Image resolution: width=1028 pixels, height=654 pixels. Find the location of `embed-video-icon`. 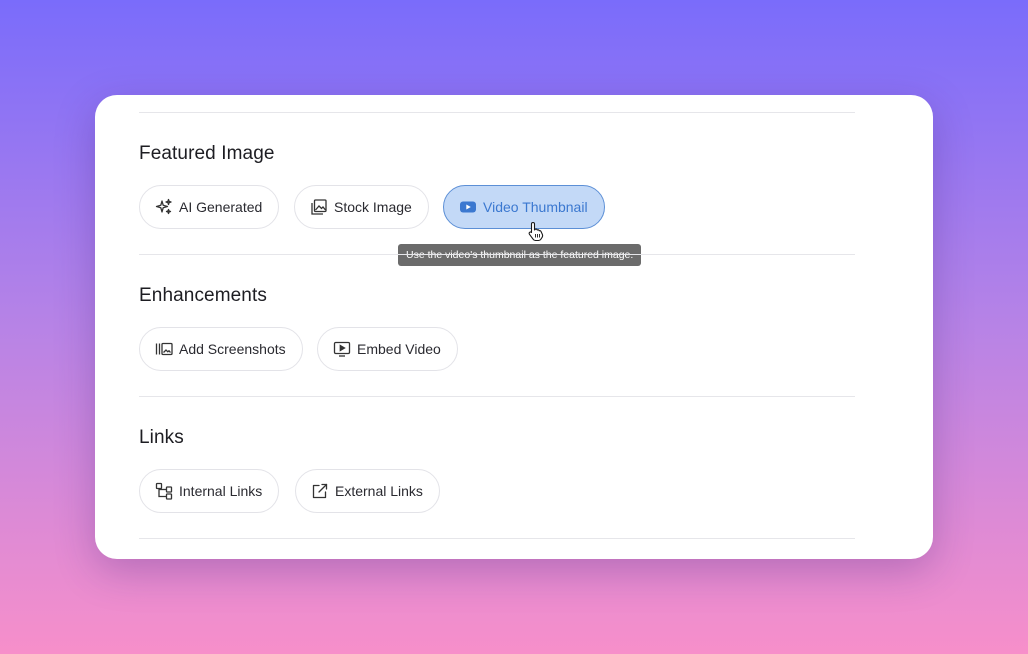

embed-video-icon is located at coordinates (342, 349).